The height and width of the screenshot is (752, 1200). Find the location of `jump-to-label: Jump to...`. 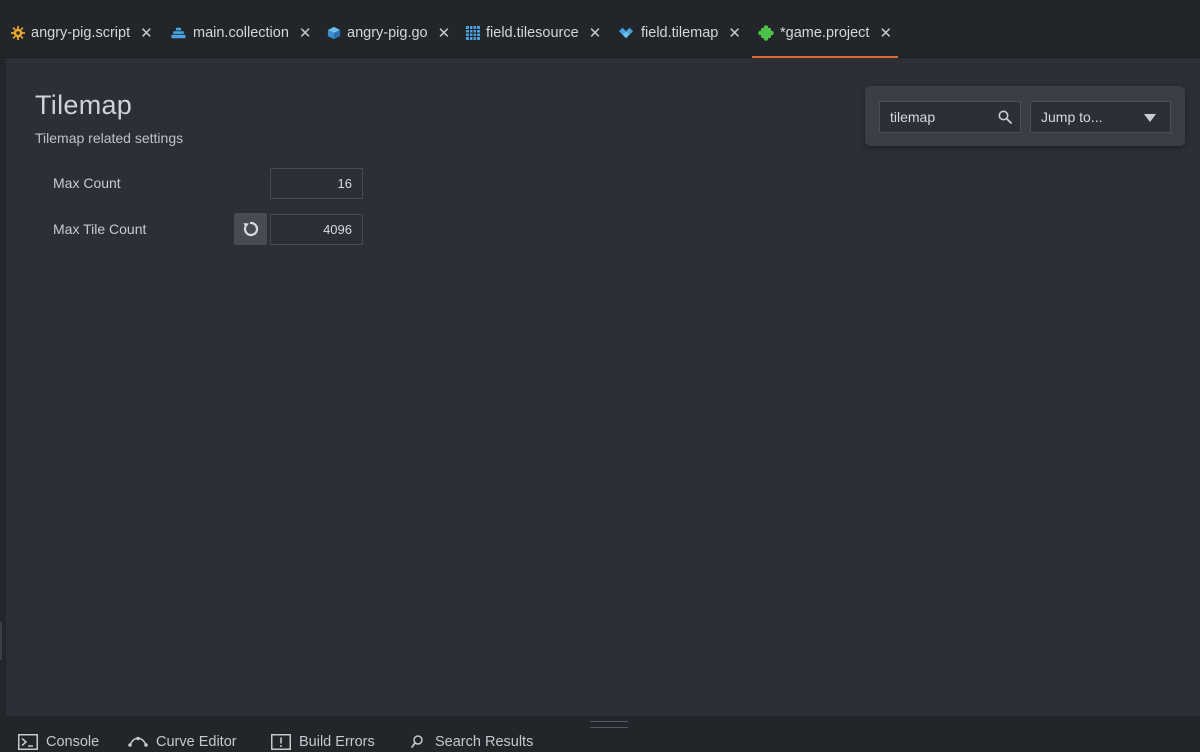

jump-to-label: Jump to... is located at coordinates (1072, 117).